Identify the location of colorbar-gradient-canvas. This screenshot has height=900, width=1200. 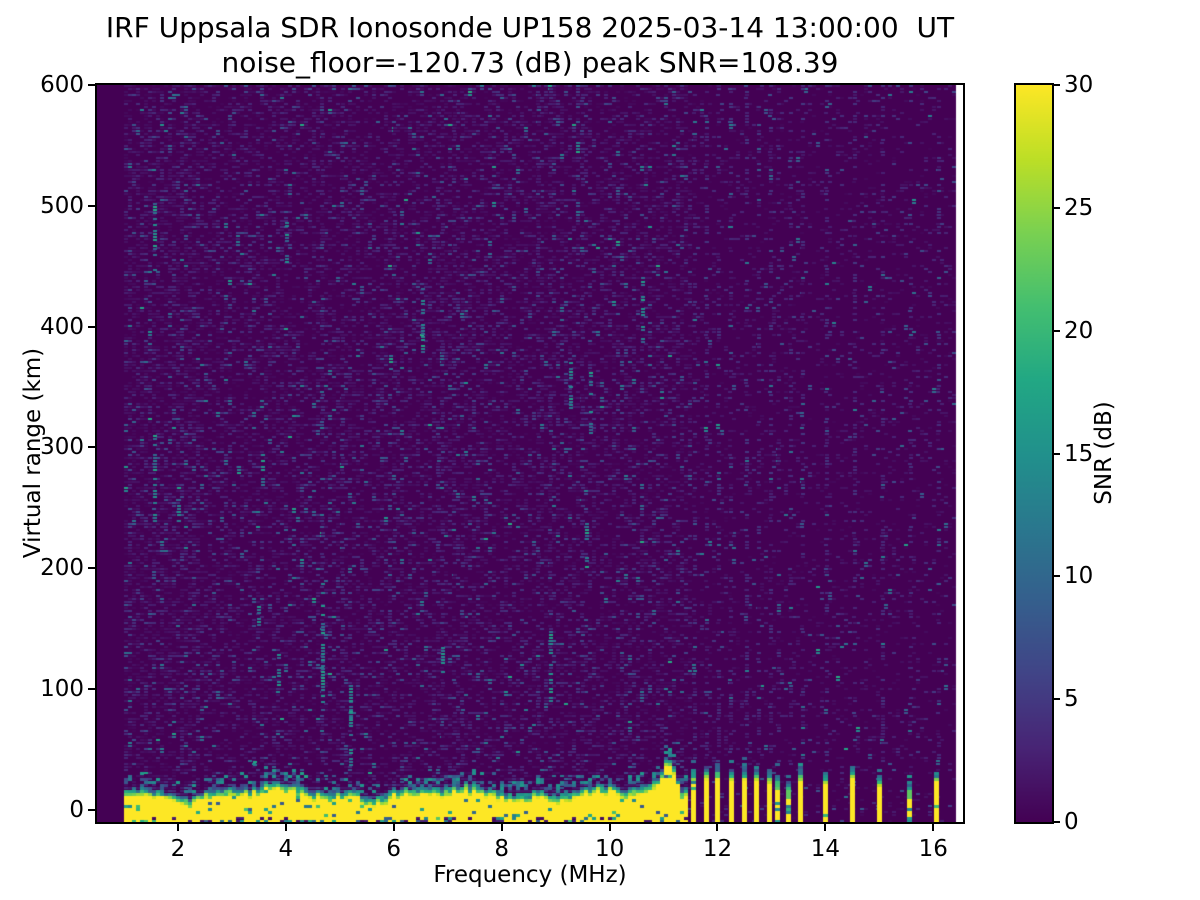
(1034, 453).